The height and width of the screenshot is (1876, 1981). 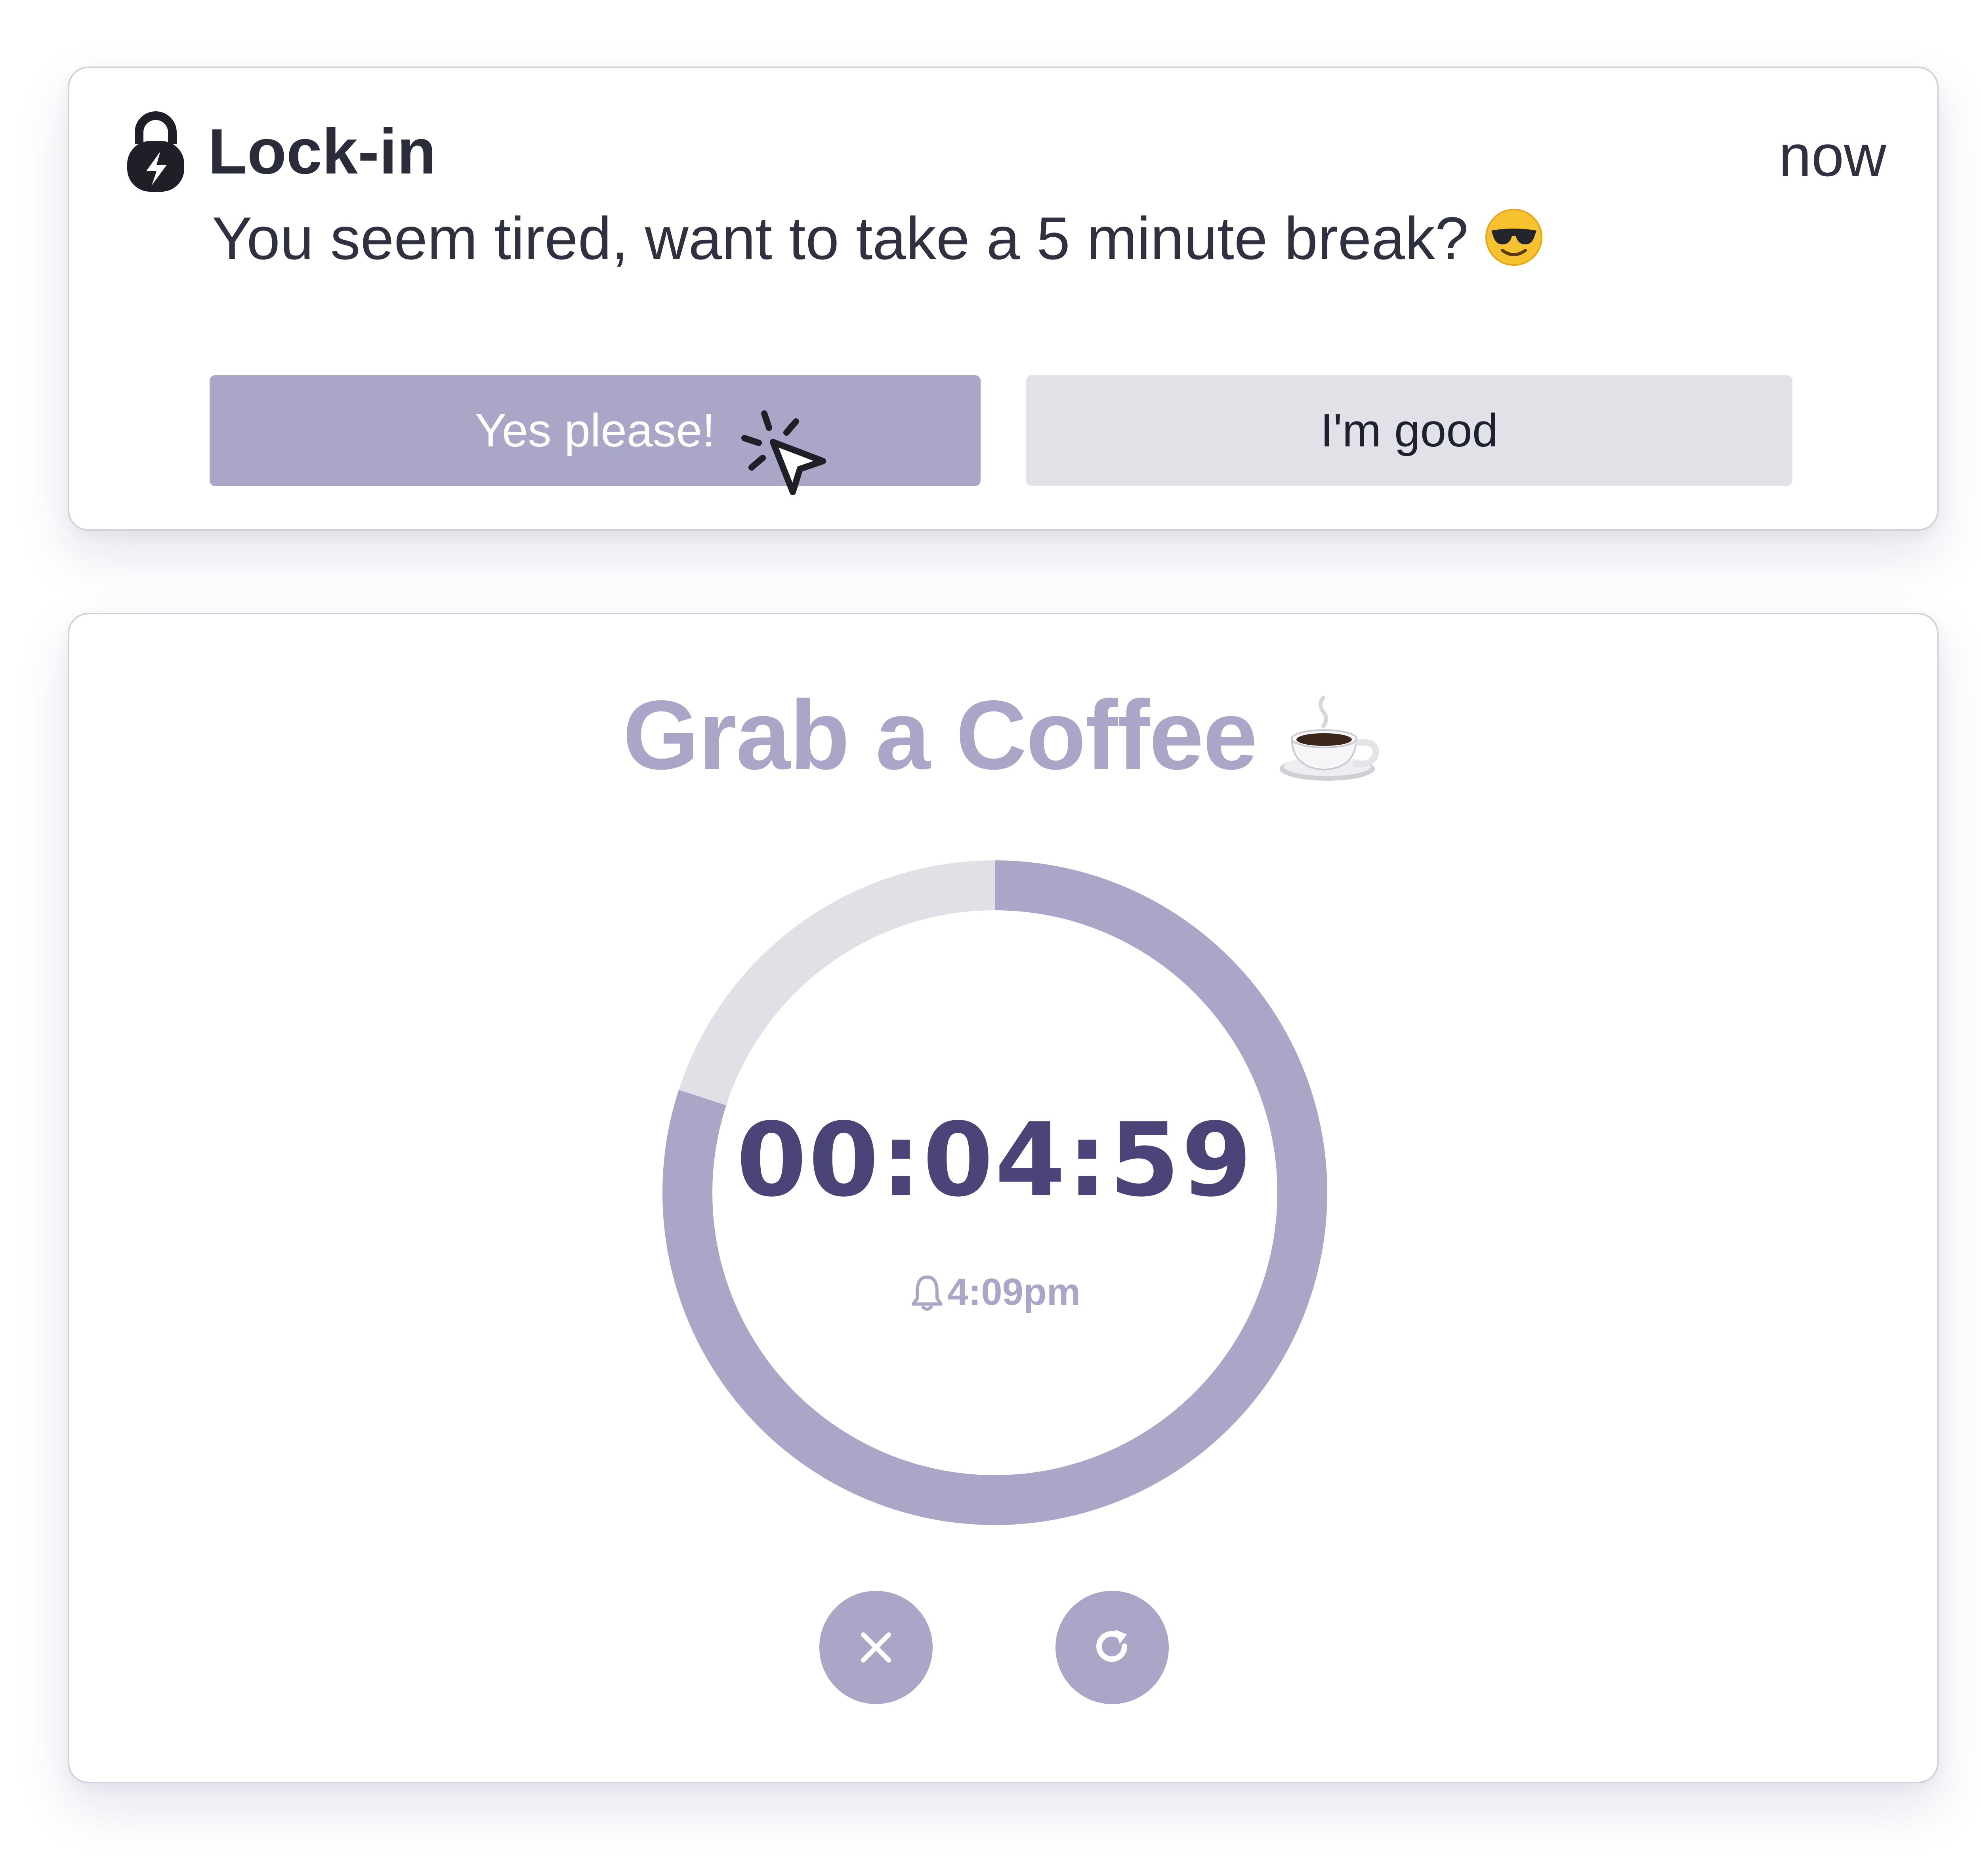 What do you see at coordinates (1014, 1292) in the screenshot?
I see `alarm-time-label: 4:09pm` at bounding box center [1014, 1292].